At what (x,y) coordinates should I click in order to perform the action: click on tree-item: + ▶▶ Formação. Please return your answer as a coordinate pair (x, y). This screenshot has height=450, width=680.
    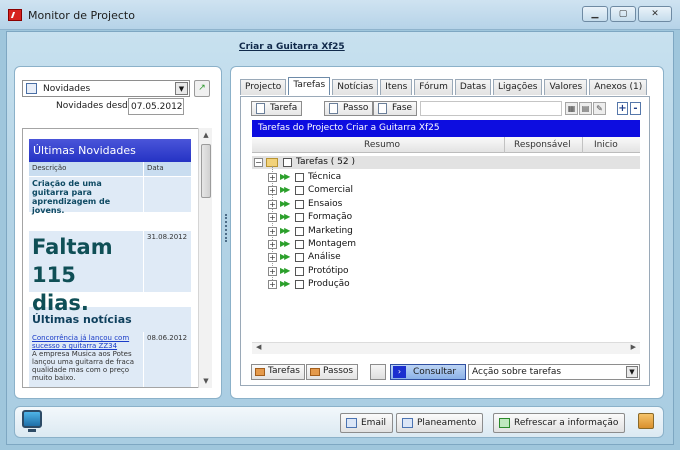
    Looking at the image, I should click on (446, 217).